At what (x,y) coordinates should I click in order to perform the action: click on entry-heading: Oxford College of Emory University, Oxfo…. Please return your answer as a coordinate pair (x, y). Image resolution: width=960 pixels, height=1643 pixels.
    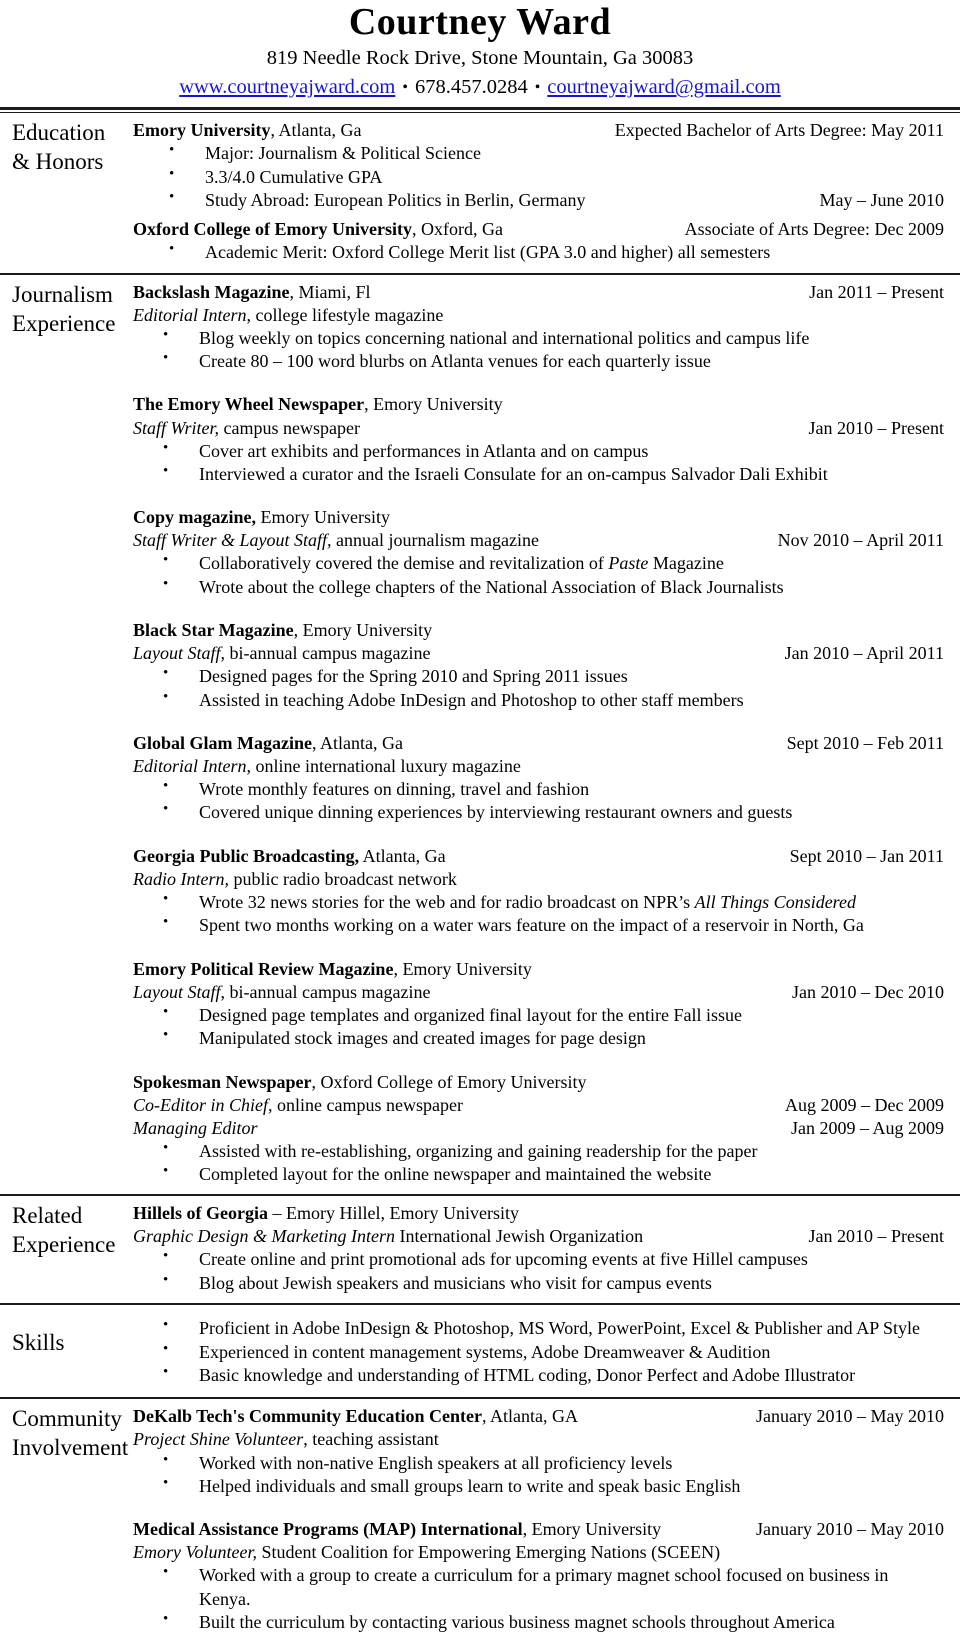
    Looking at the image, I should click on (538, 229).